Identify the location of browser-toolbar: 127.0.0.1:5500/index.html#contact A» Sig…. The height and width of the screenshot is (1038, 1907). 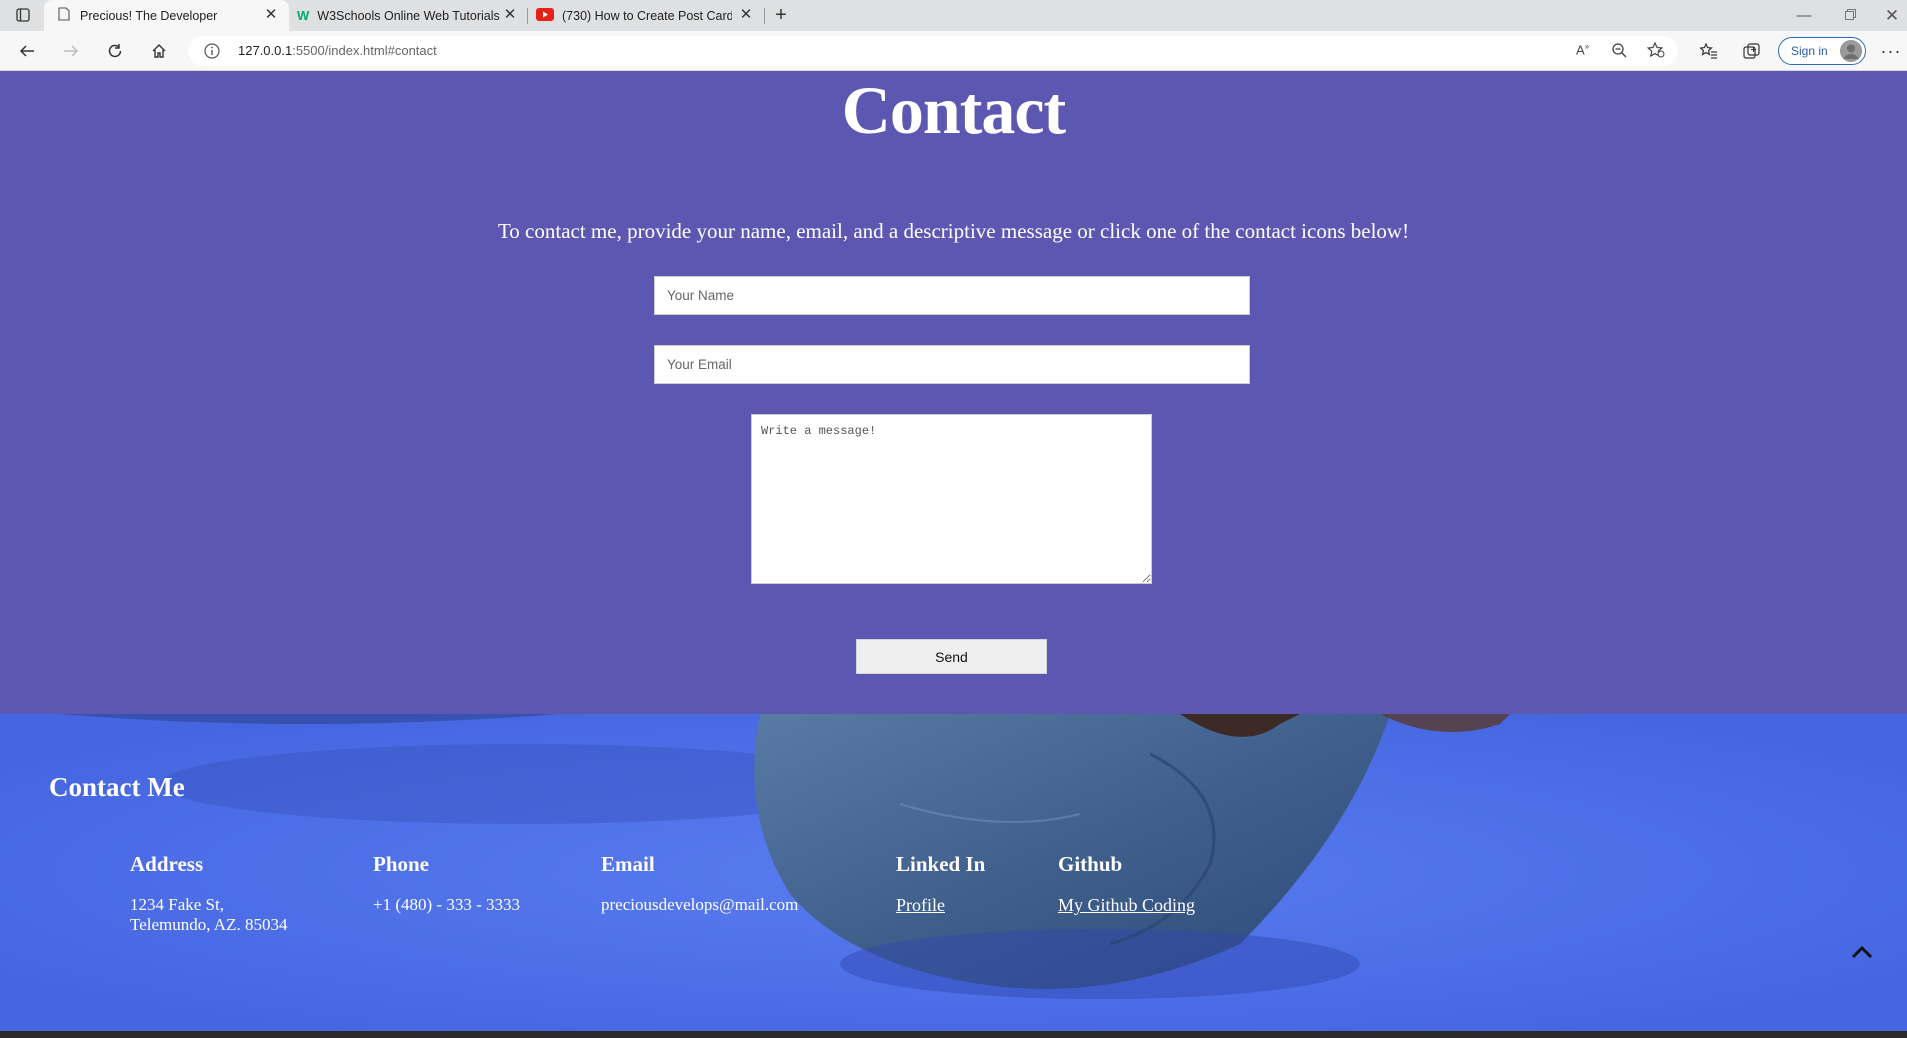
(953, 51).